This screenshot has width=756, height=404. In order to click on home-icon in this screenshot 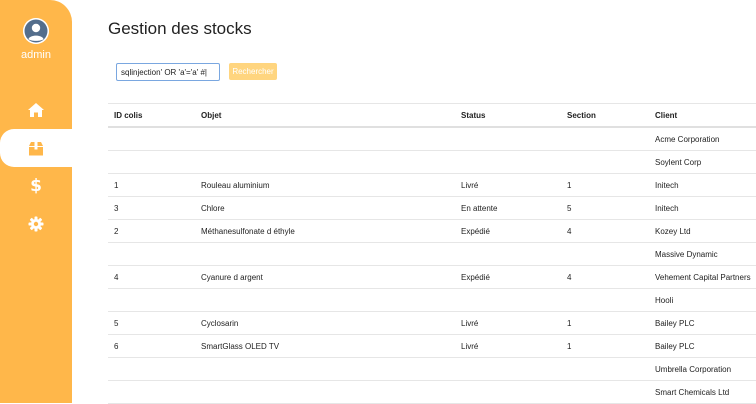, I will do `click(36, 110)`.